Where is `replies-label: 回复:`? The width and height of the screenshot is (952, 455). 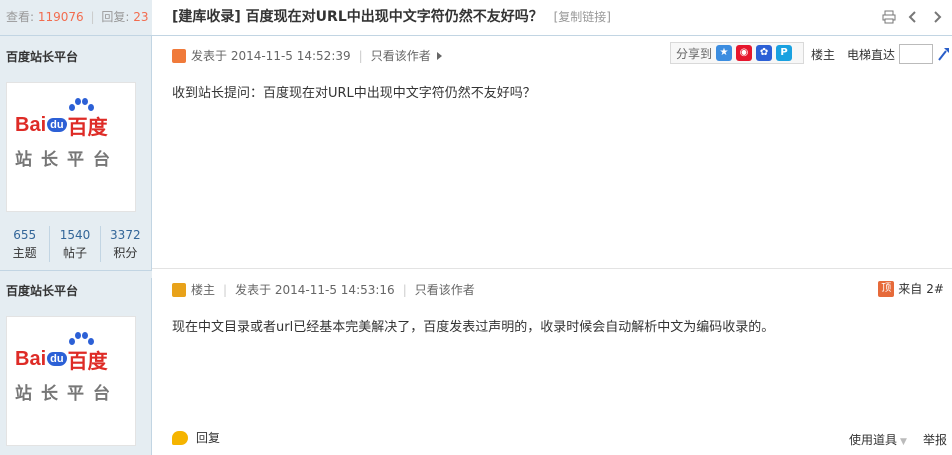 replies-label: 回复: is located at coordinates (115, 17).